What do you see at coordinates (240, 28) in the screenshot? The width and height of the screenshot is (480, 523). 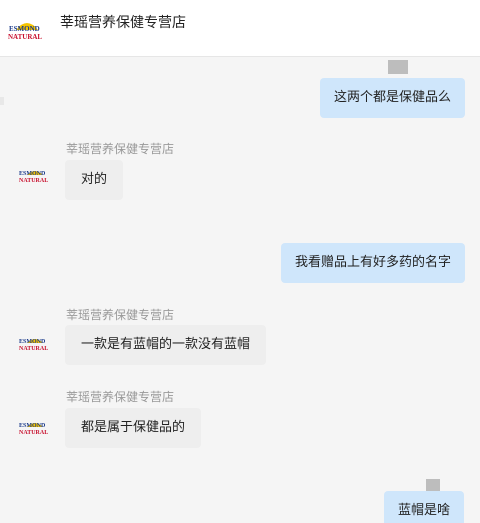 I see `chat-header: ESMOND NATURAL 莘瑶营养保健专营店` at bounding box center [240, 28].